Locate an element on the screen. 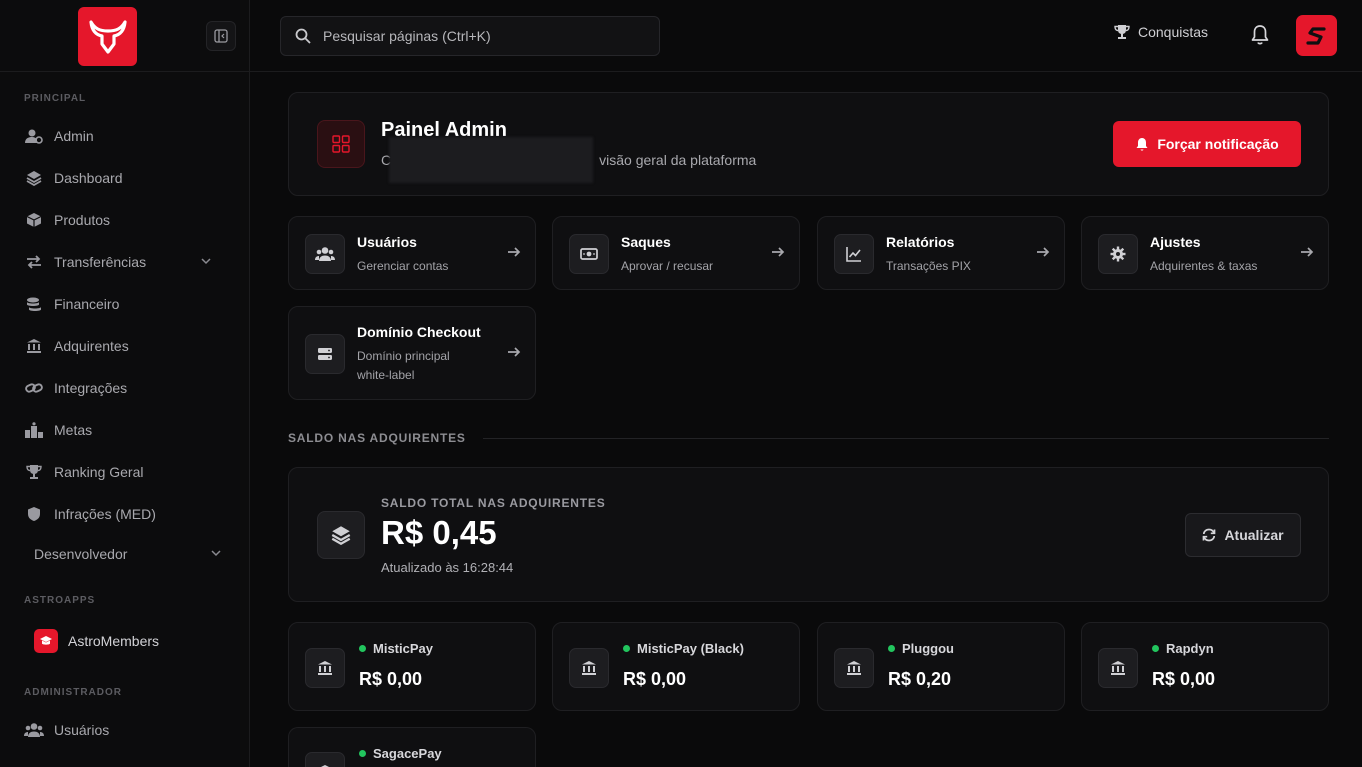 This screenshot has height=767, width=1362. sidebar-item-produtos: Produtos is located at coordinates (125, 220).